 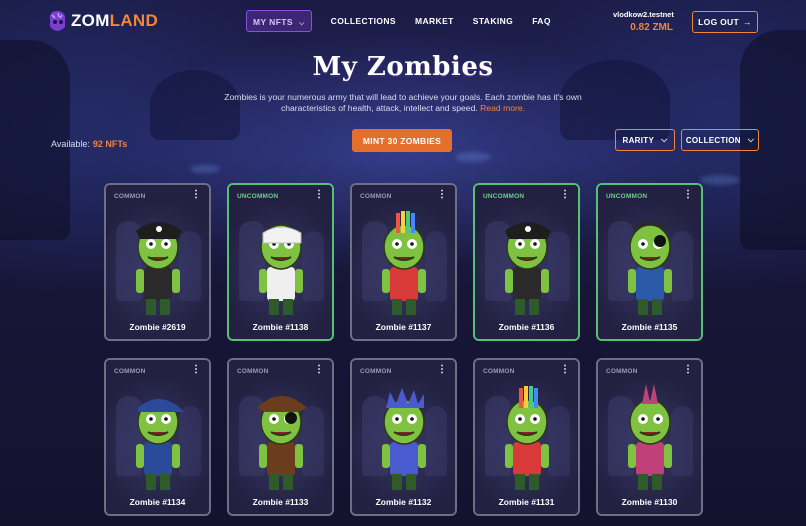 I want to click on nav-faq: FAQ, so click(x=541, y=21).